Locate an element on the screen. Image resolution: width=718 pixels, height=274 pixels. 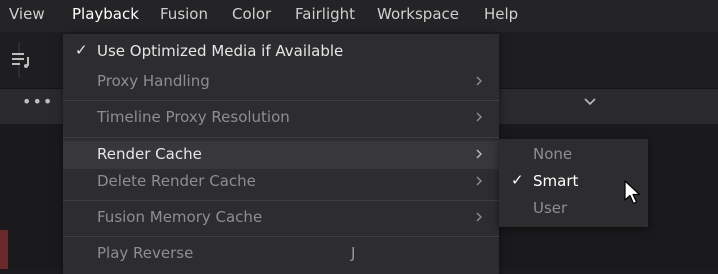
menu-item-label: Proxy Handling is located at coordinates (153, 81).